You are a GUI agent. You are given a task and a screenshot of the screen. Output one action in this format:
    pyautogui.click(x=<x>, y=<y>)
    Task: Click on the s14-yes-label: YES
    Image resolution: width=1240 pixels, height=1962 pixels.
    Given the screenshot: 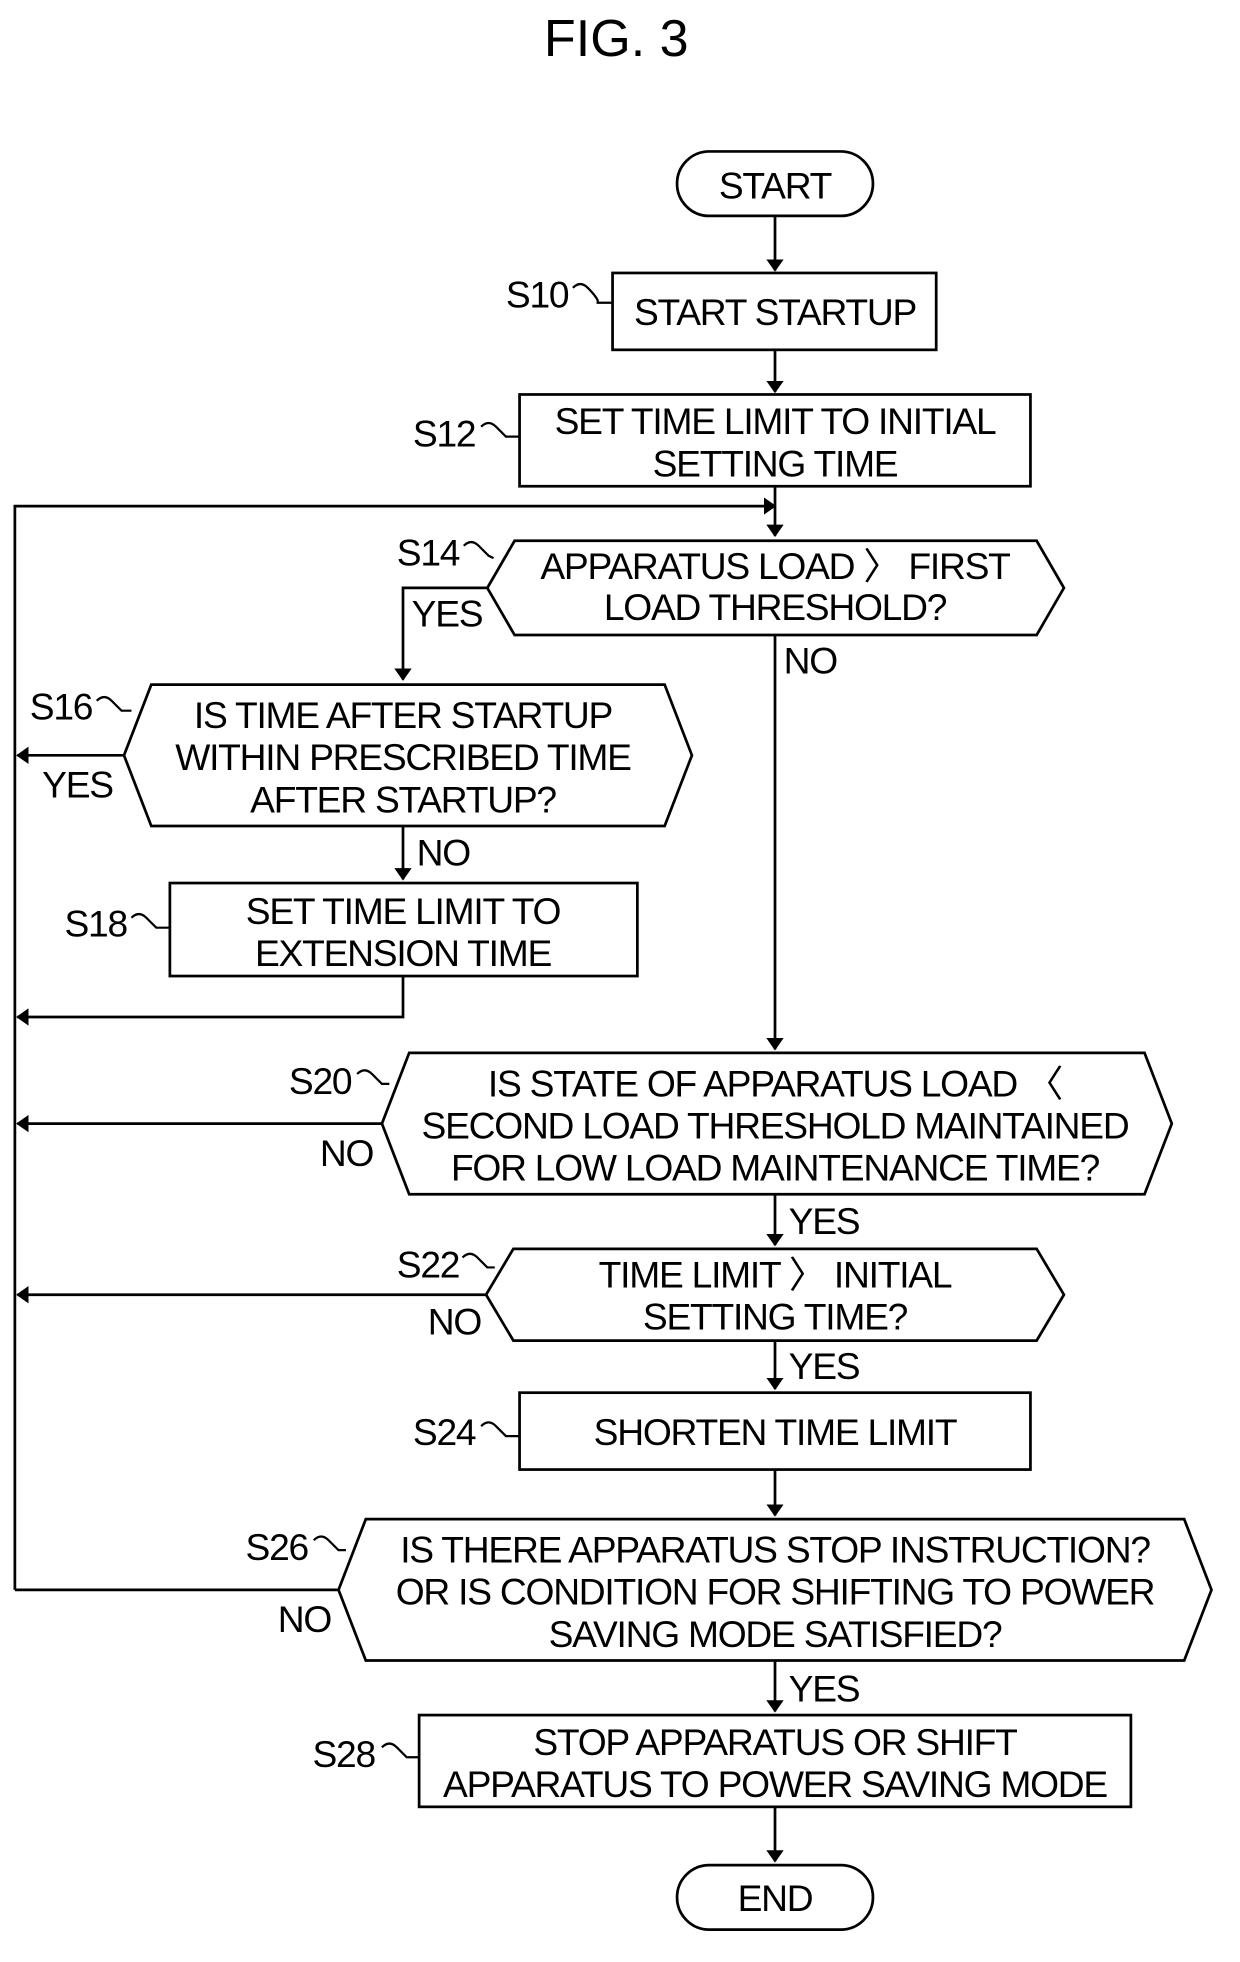 What is the action you would take?
    pyautogui.click(x=447, y=613)
    